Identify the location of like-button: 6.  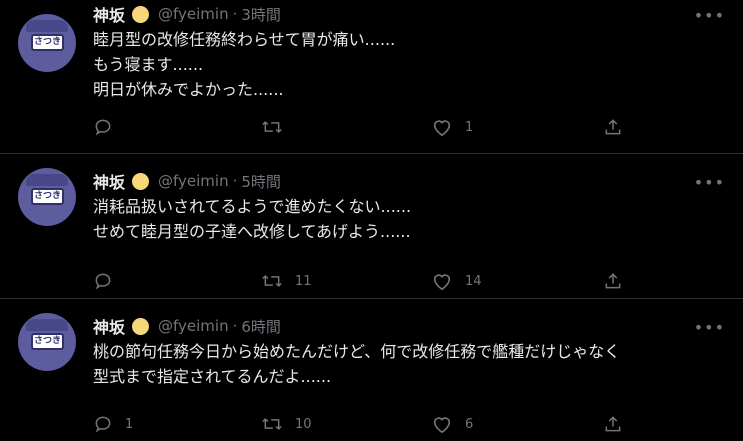
(452, 424).